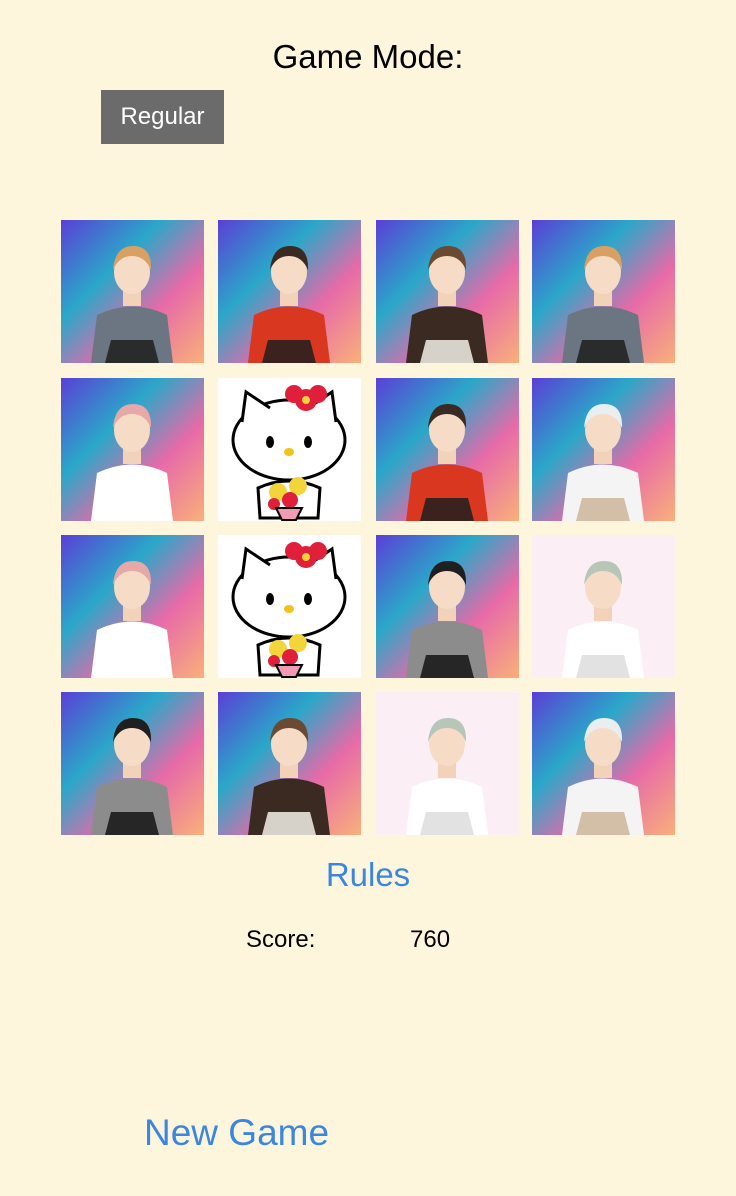 Image resolution: width=736 pixels, height=1196 pixels. Describe the element at coordinates (368, 56) in the screenshot. I see `game-mode-title: Game Mode:` at that location.